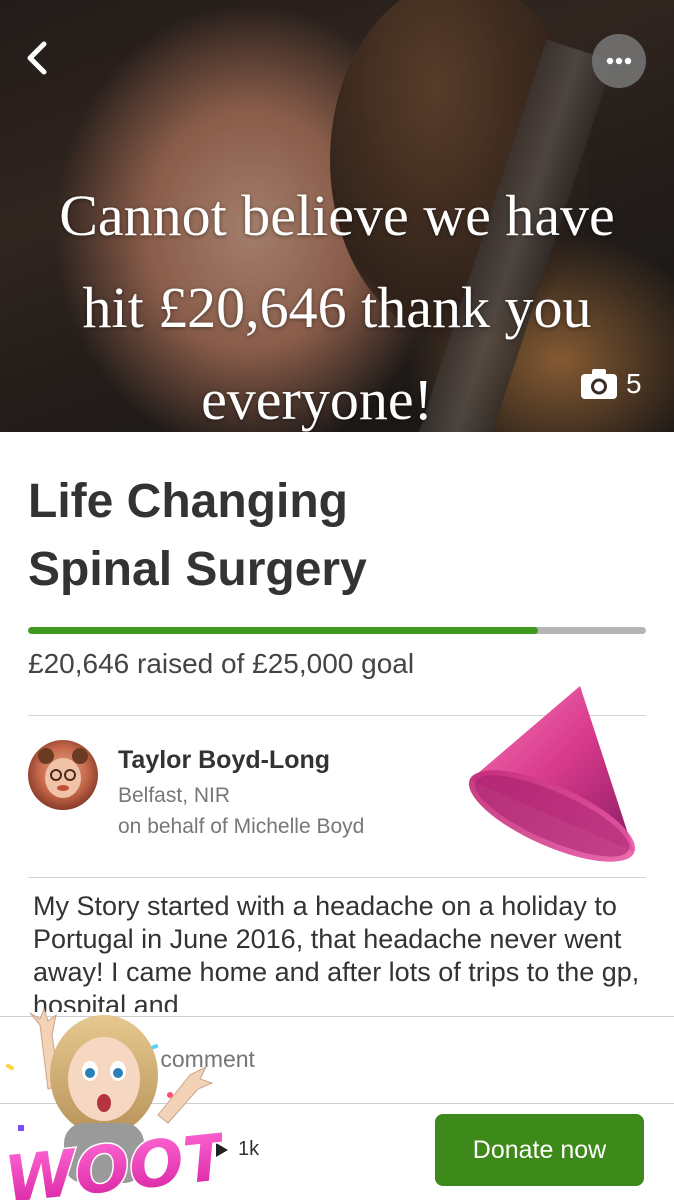  I want to click on woot-sticker: WOOT!, so click(111, 1103).